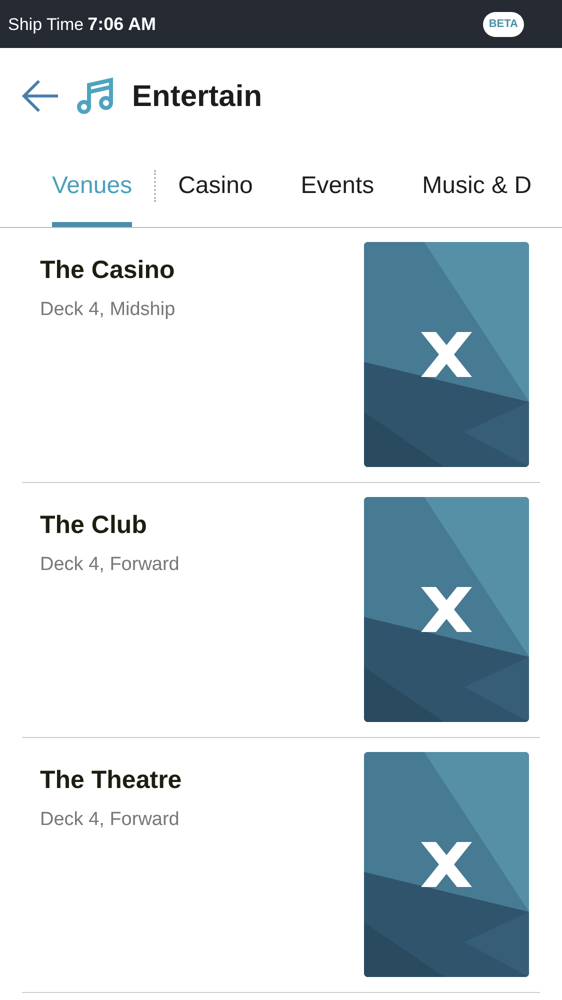 This screenshot has height=1000, width=562. I want to click on venue-location: Deck 4, Midship, so click(108, 310).